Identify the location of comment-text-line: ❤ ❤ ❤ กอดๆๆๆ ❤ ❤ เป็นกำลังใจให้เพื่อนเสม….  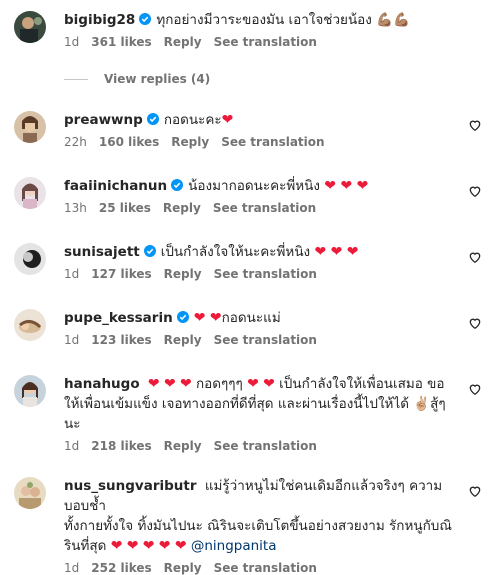
(296, 384).